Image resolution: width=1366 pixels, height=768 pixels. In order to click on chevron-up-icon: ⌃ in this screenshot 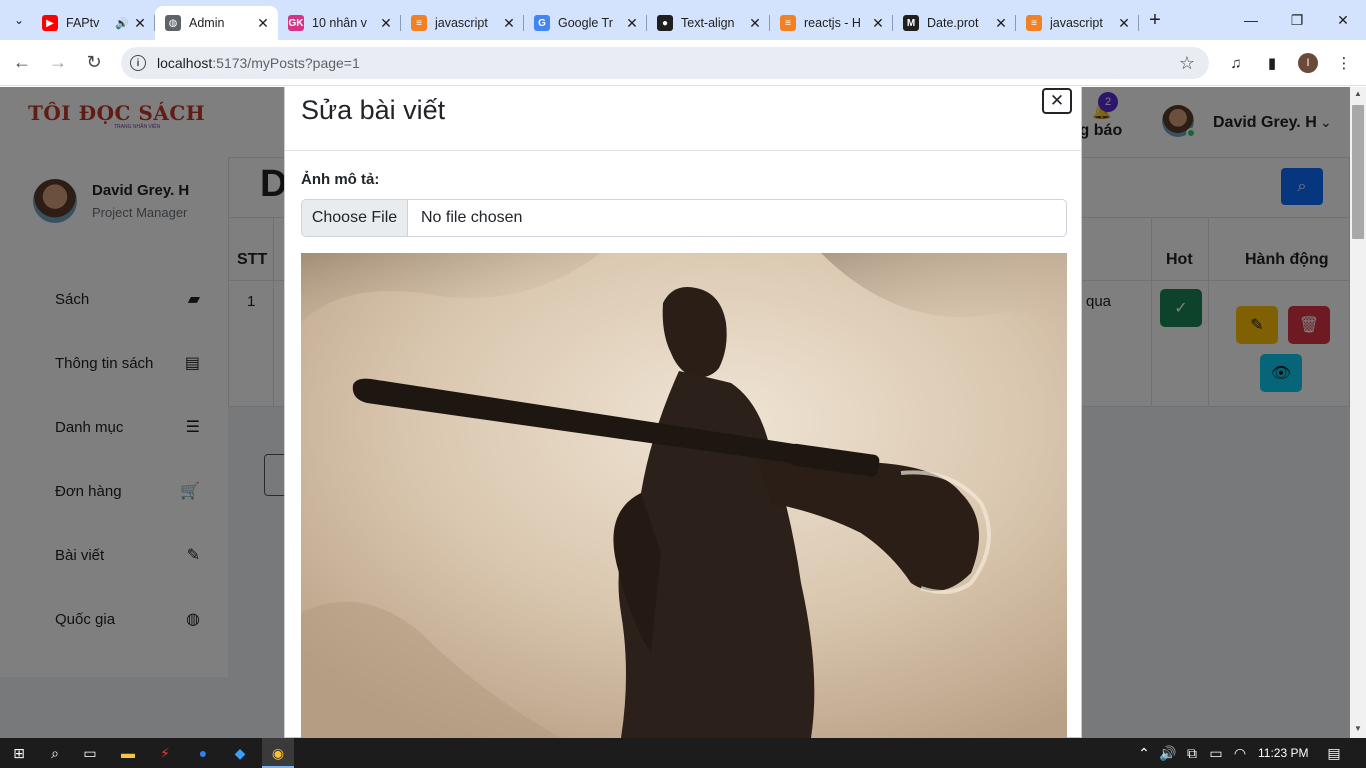, I will do `click(1144, 753)`.